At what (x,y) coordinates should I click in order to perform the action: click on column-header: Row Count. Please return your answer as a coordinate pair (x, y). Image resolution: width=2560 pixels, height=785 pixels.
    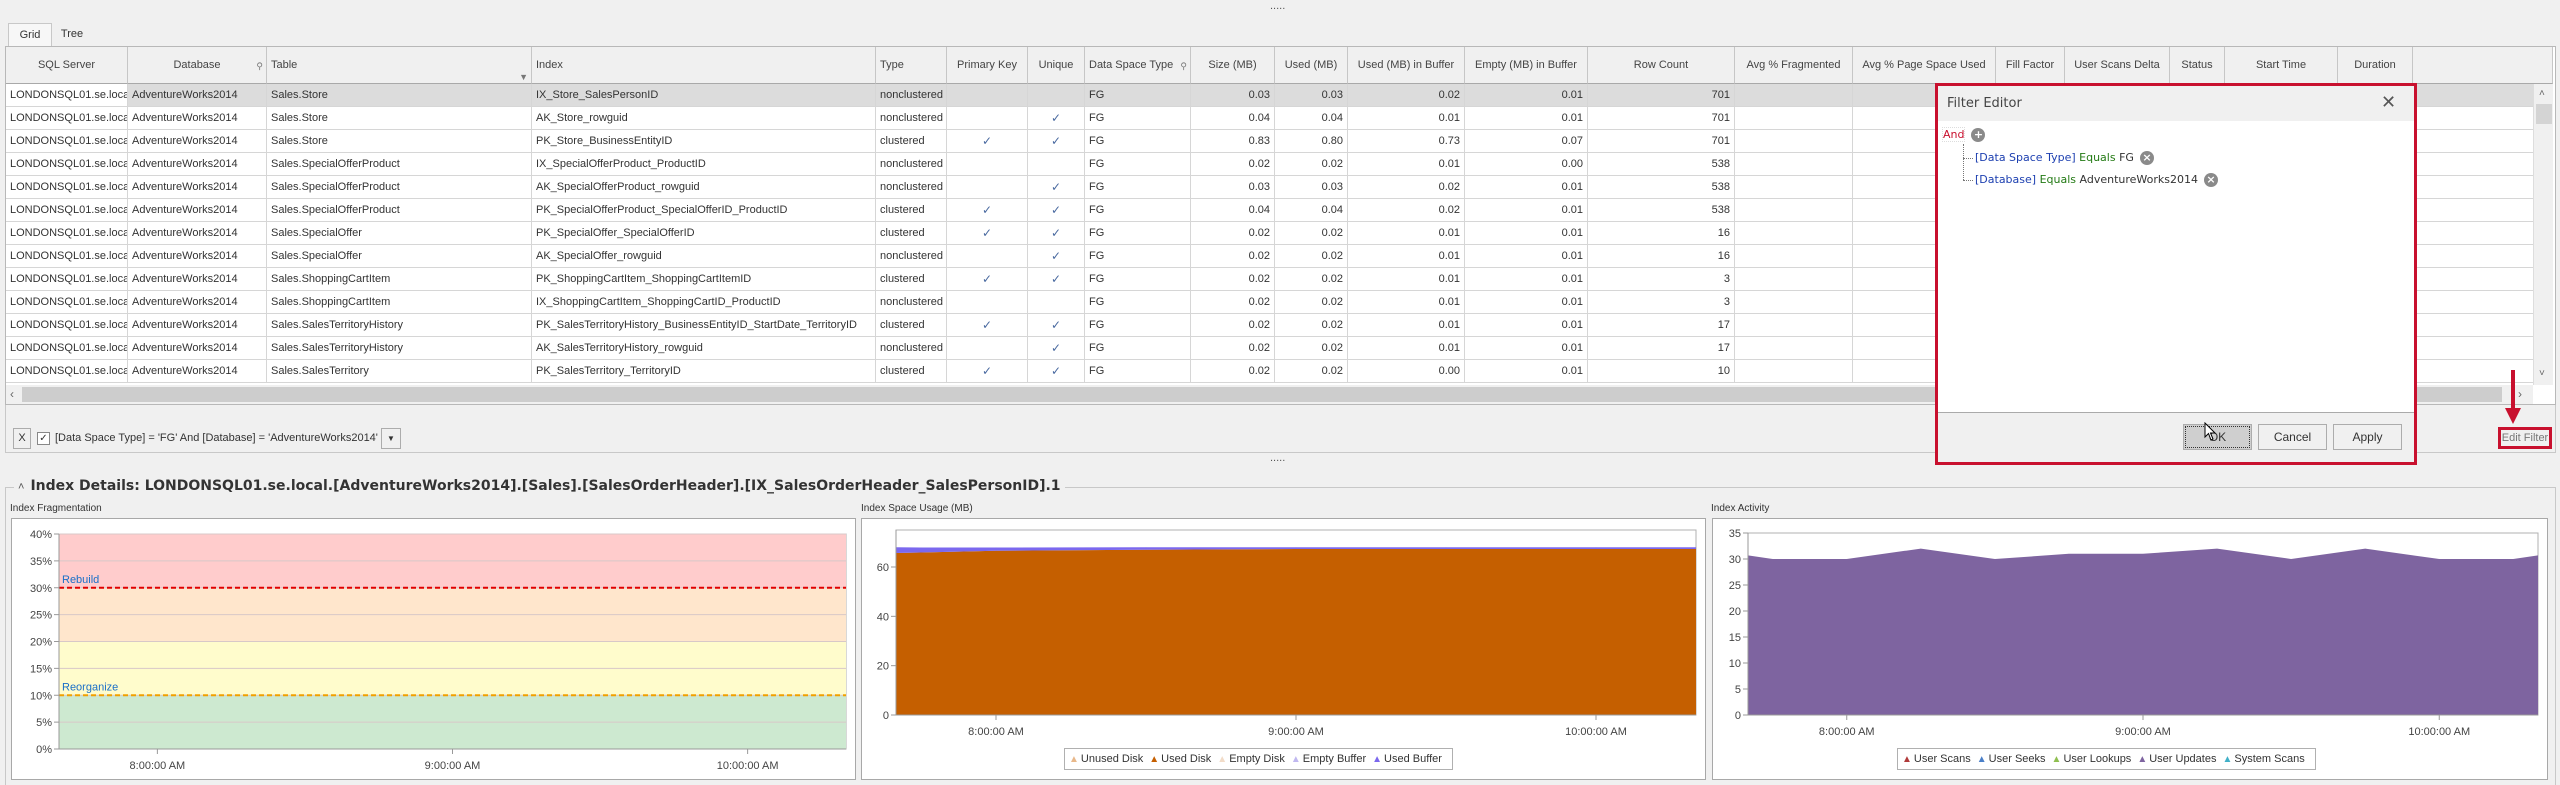
    Looking at the image, I should click on (1661, 65).